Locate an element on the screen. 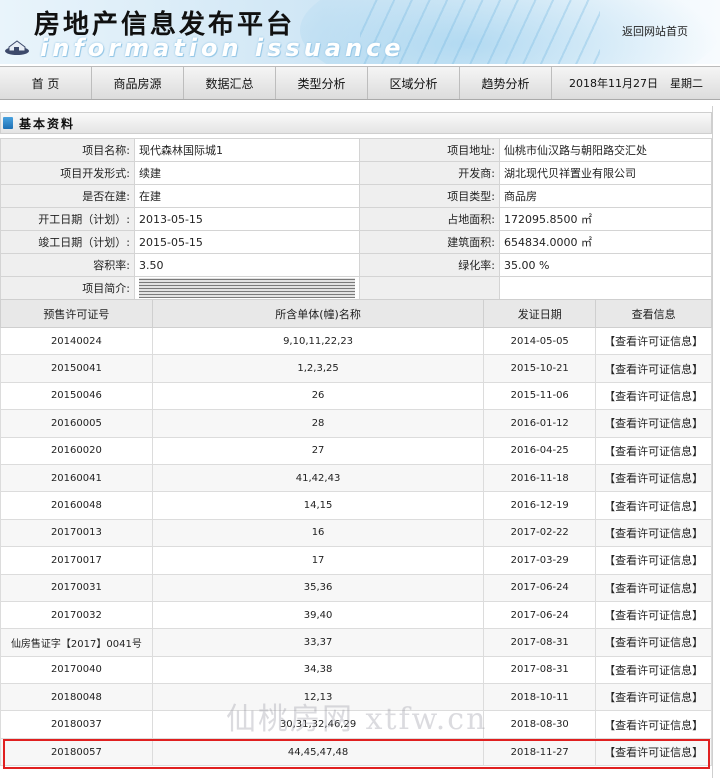 This screenshot has height=778, width=720. building-list: 28 is located at coordinates (318, 423).